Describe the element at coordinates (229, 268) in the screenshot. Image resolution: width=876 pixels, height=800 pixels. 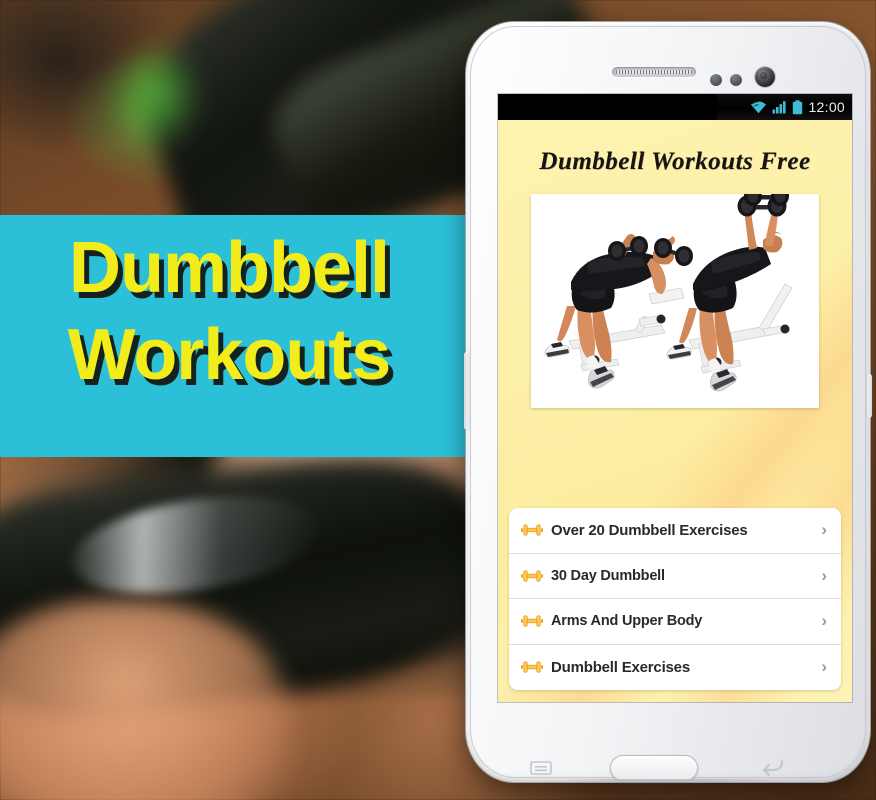
I see `promo-title-line1: Dumbbell` at that location.